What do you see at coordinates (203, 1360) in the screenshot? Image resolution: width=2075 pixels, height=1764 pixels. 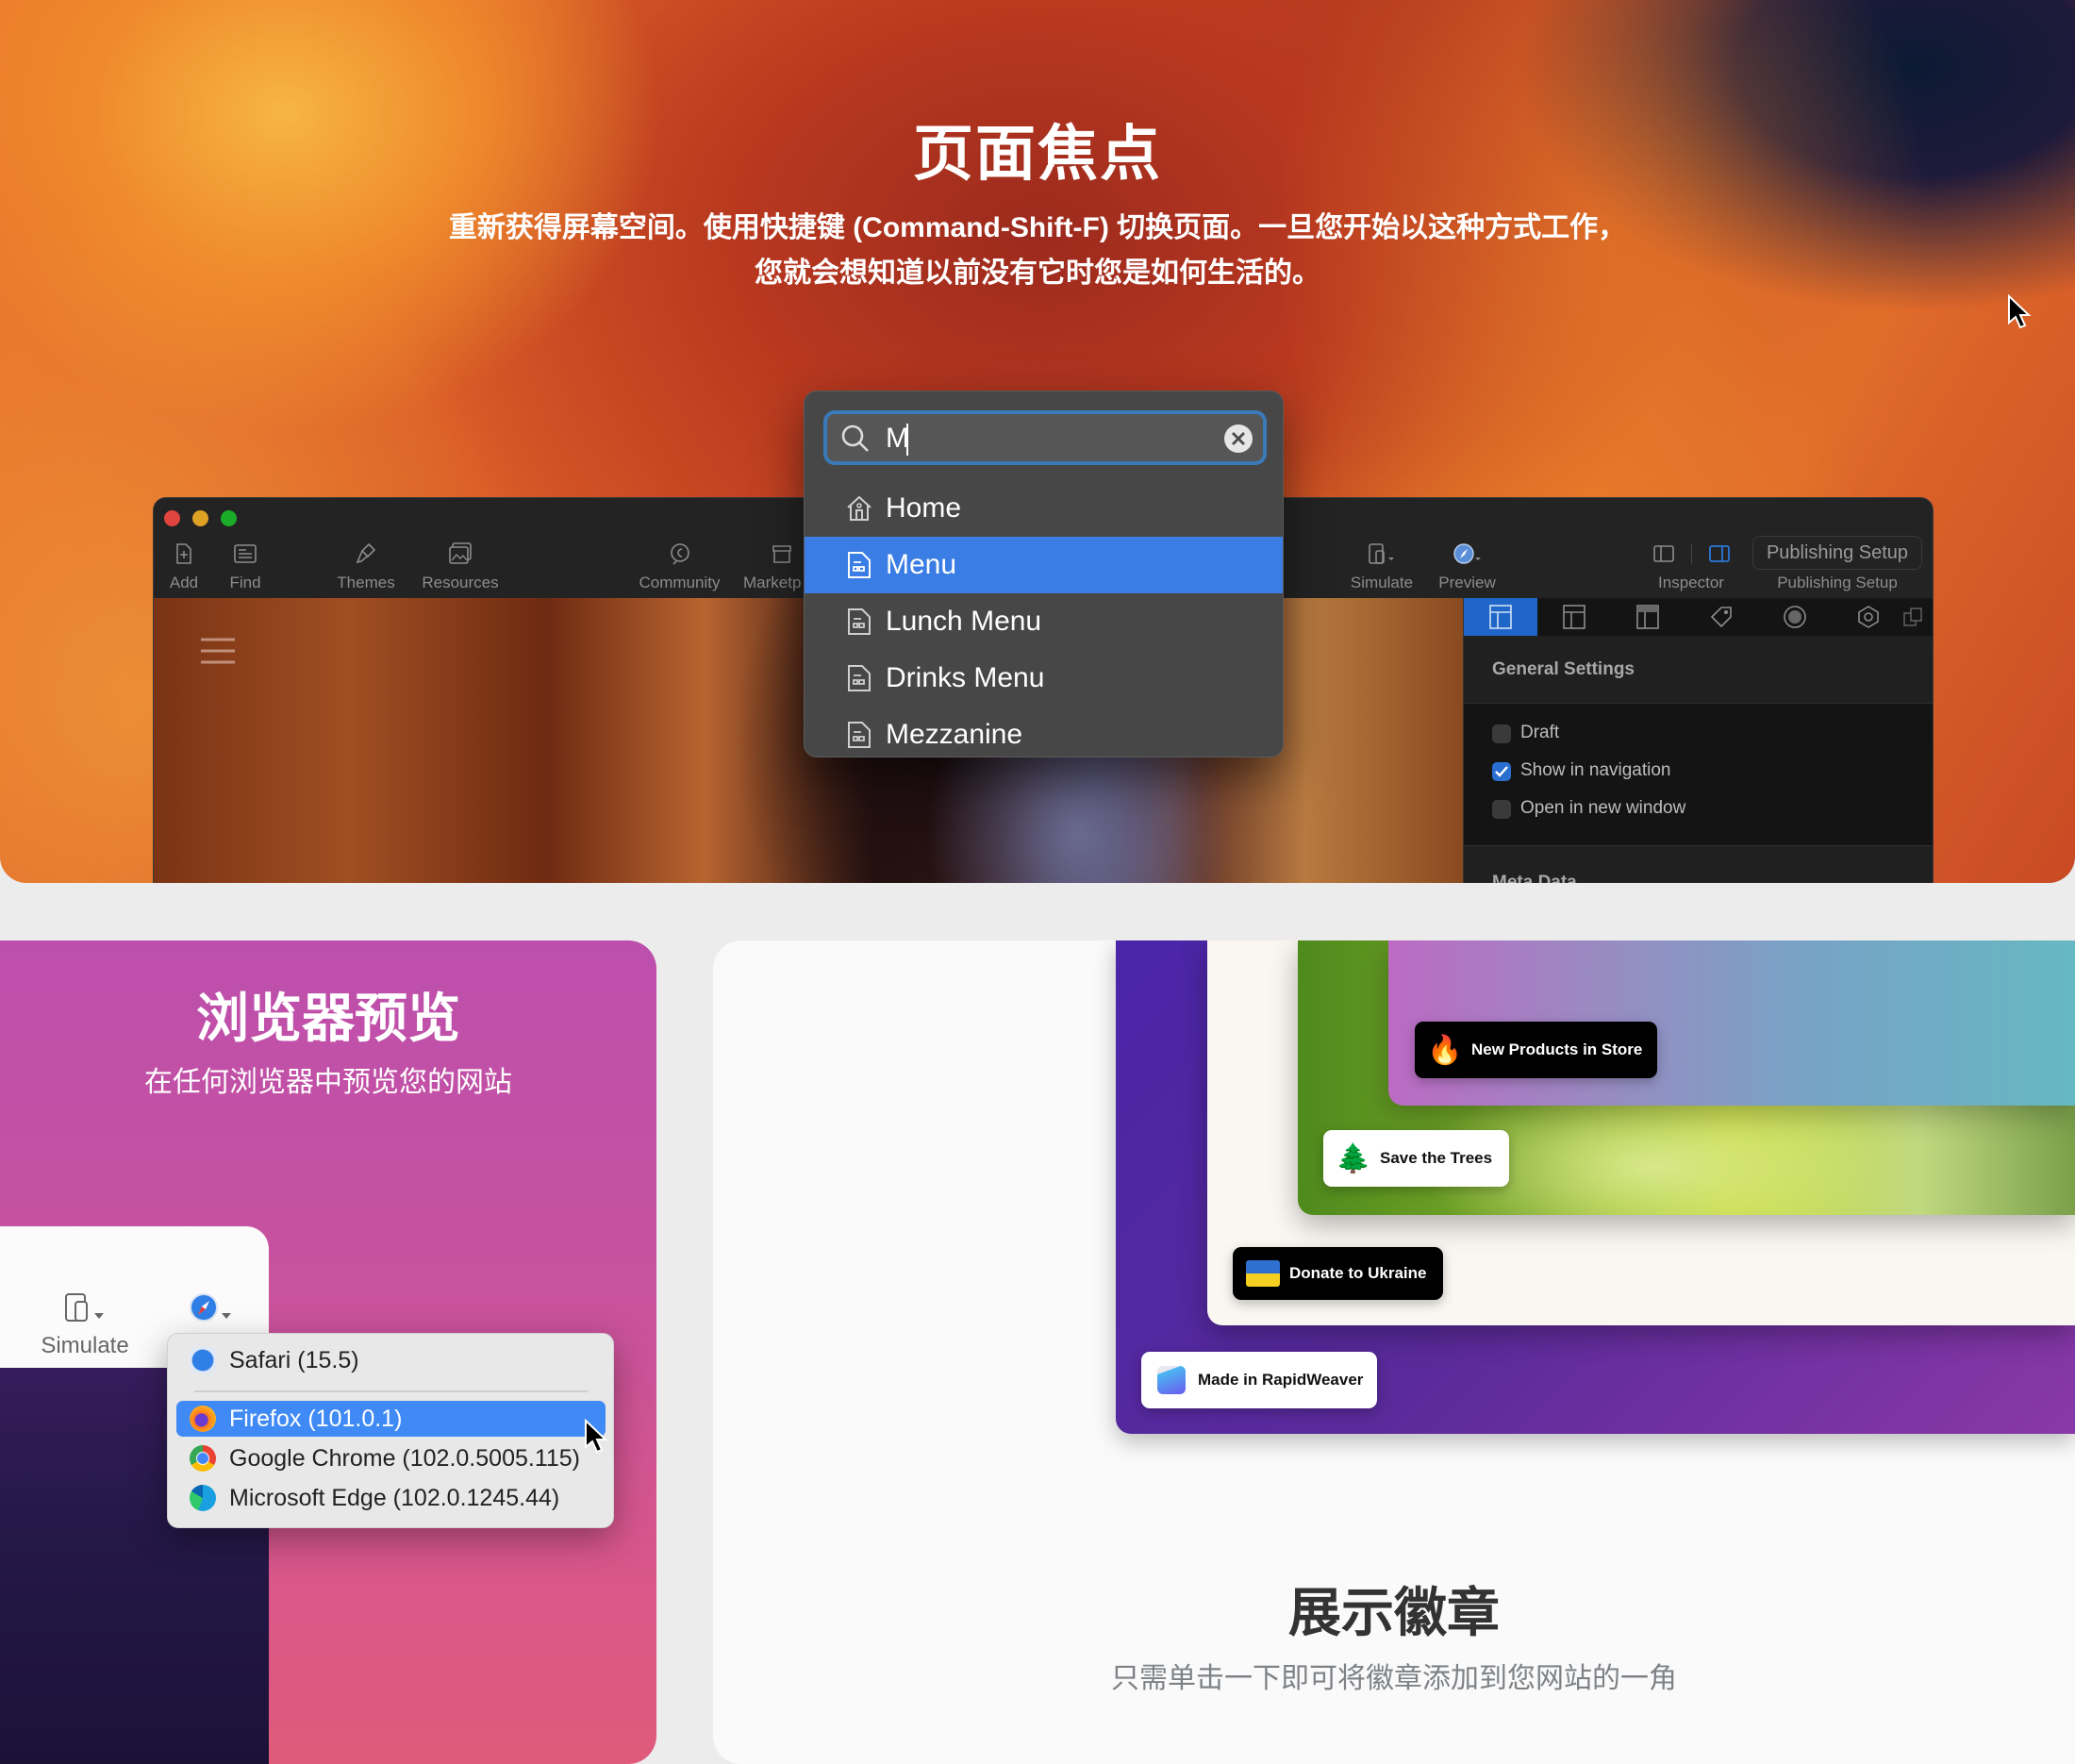 I see `safari-icon` at bounding box center [203, 1360].